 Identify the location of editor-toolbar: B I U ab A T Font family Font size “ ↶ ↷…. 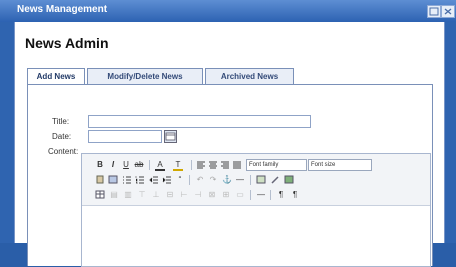
(256, 180).